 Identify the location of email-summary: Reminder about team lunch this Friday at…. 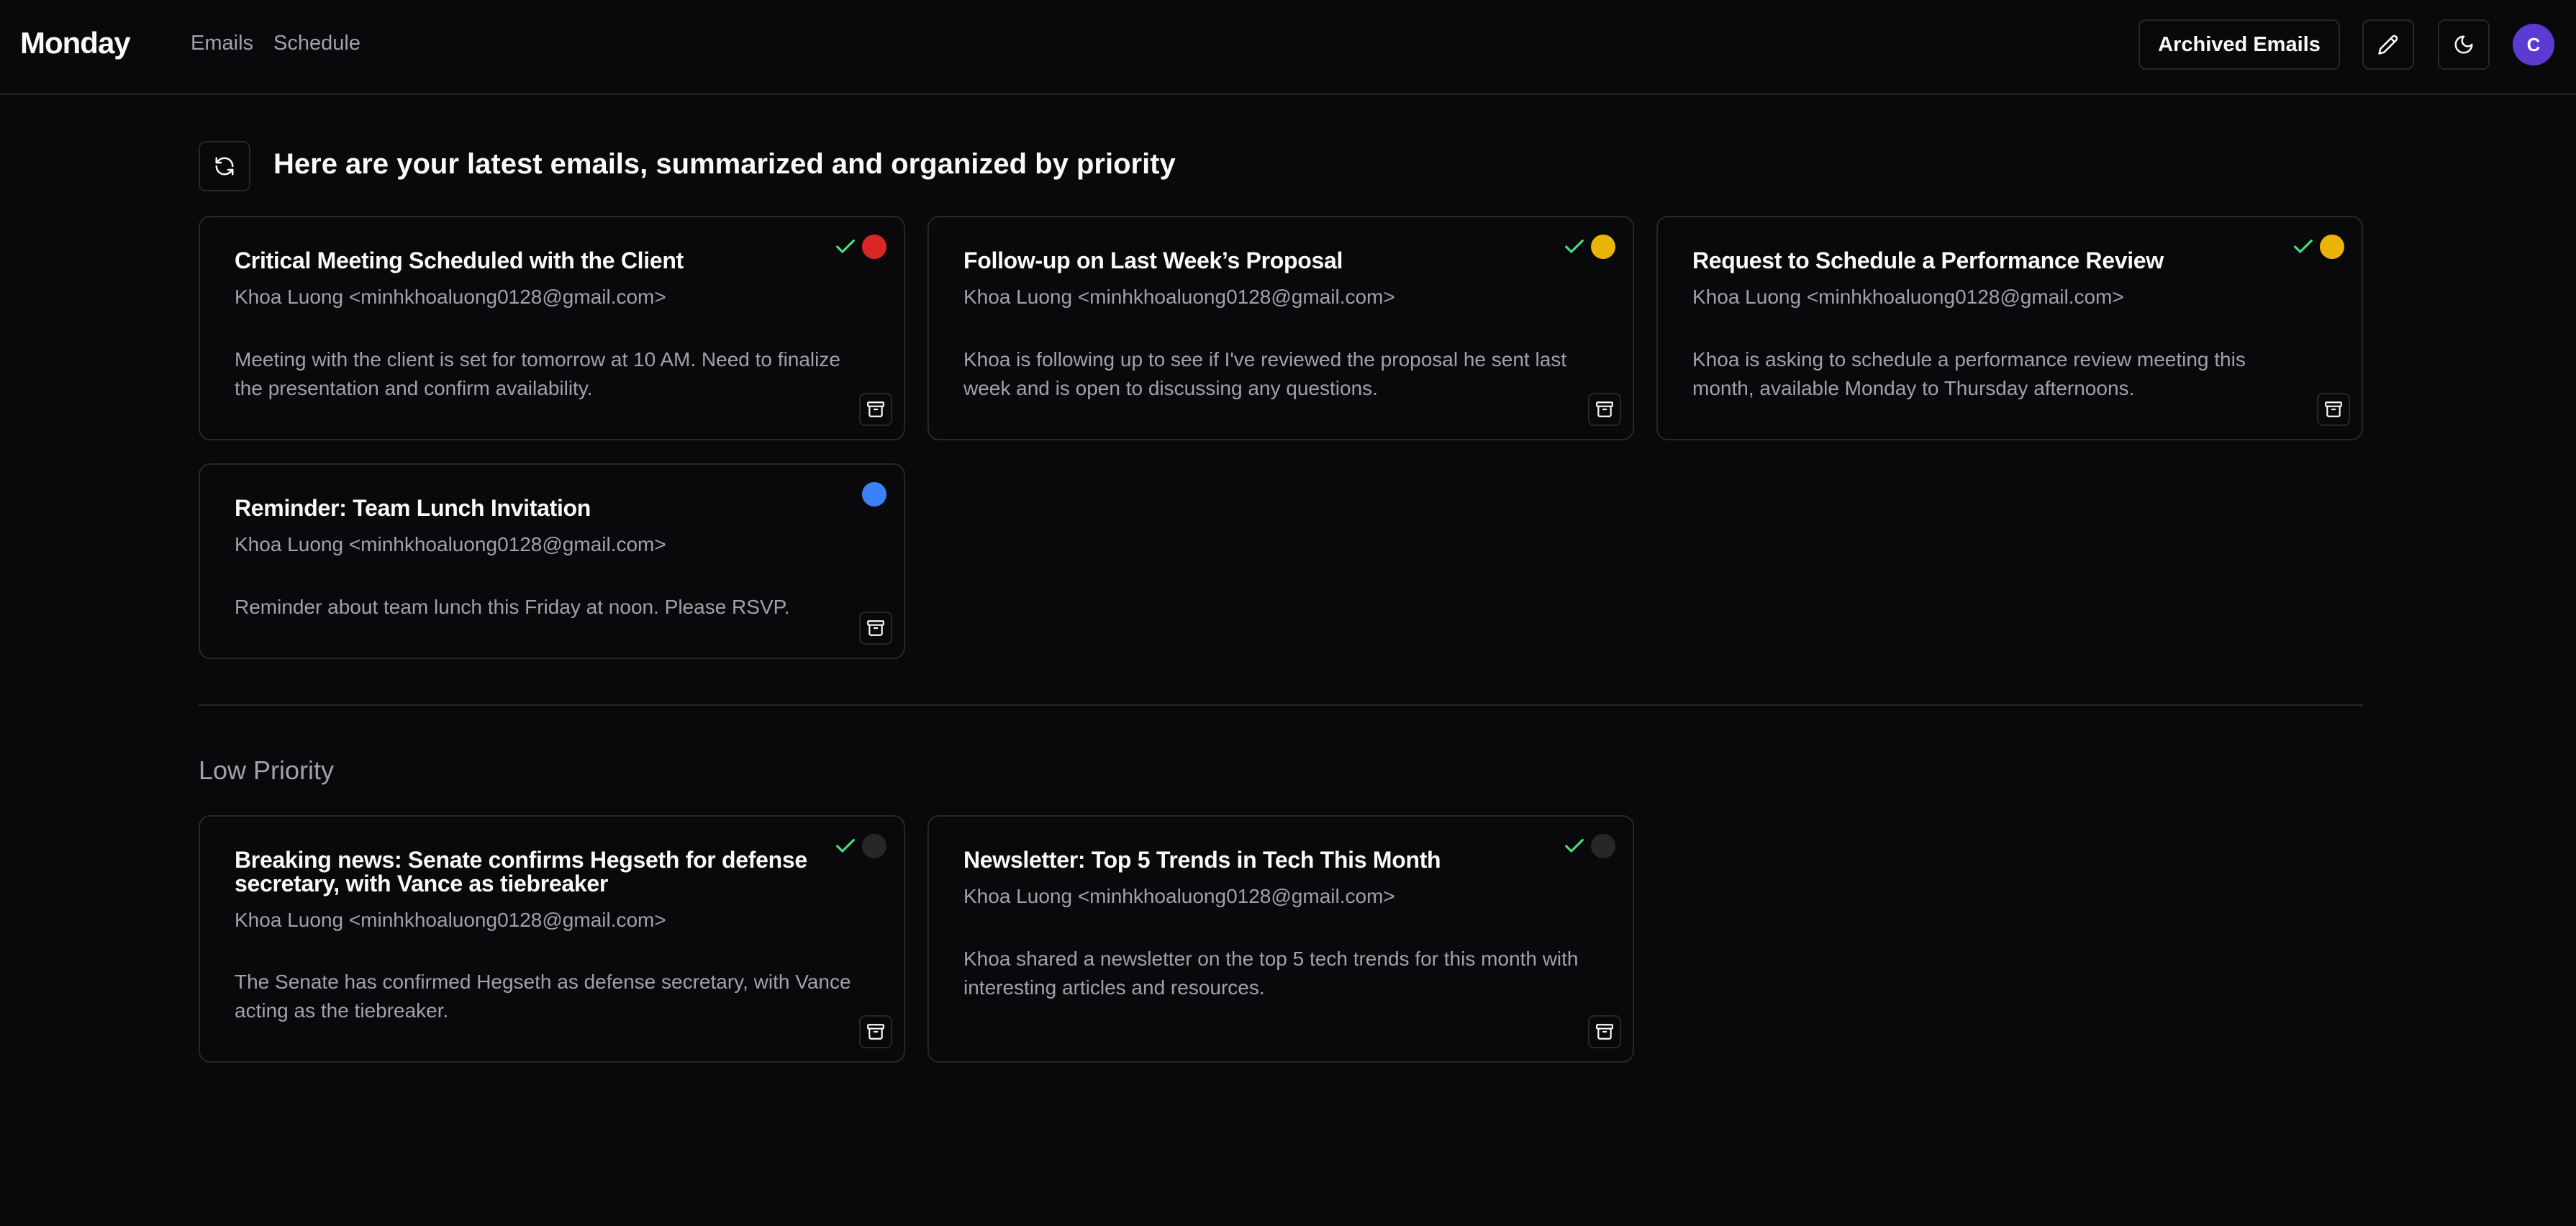
(512, 607).